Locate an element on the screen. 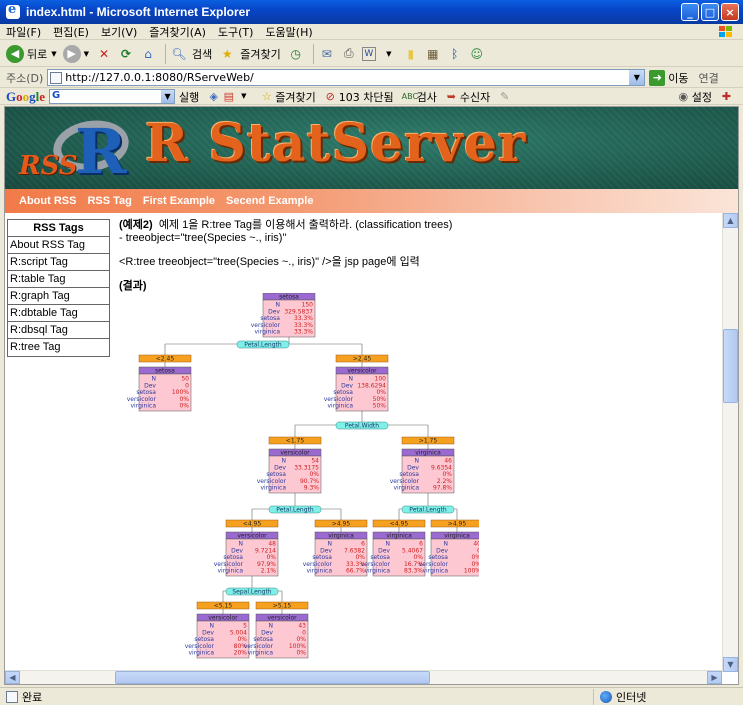 Image resolution: width=743 pixels, height=705 pixels. bookmark-star-icon: ☆ is located at coordinates (266, 96).